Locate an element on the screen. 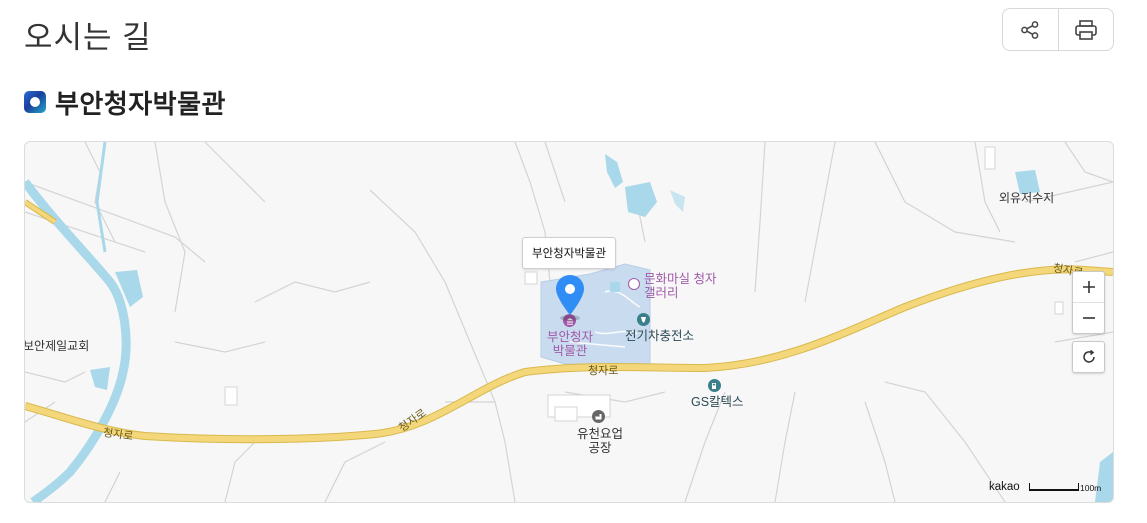 This screenshot has height=523, width=1147. zoom-out-button is located at coordinates (1088, 317).